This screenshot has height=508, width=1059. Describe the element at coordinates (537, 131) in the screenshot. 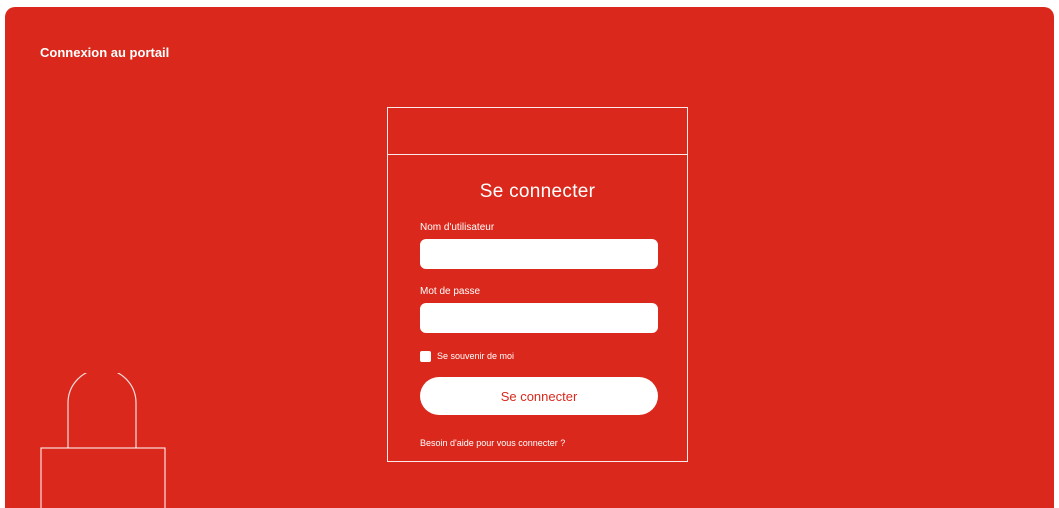

I see `login-card-header` at that location.